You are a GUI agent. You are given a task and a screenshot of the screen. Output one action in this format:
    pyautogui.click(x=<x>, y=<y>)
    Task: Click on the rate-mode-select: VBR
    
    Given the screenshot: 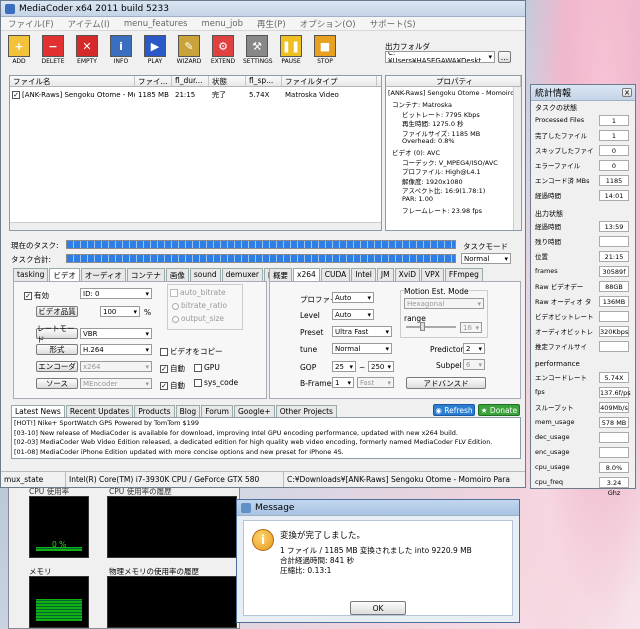 What is the action you would take?
    pyautogui.click(x=116, y=333)
    